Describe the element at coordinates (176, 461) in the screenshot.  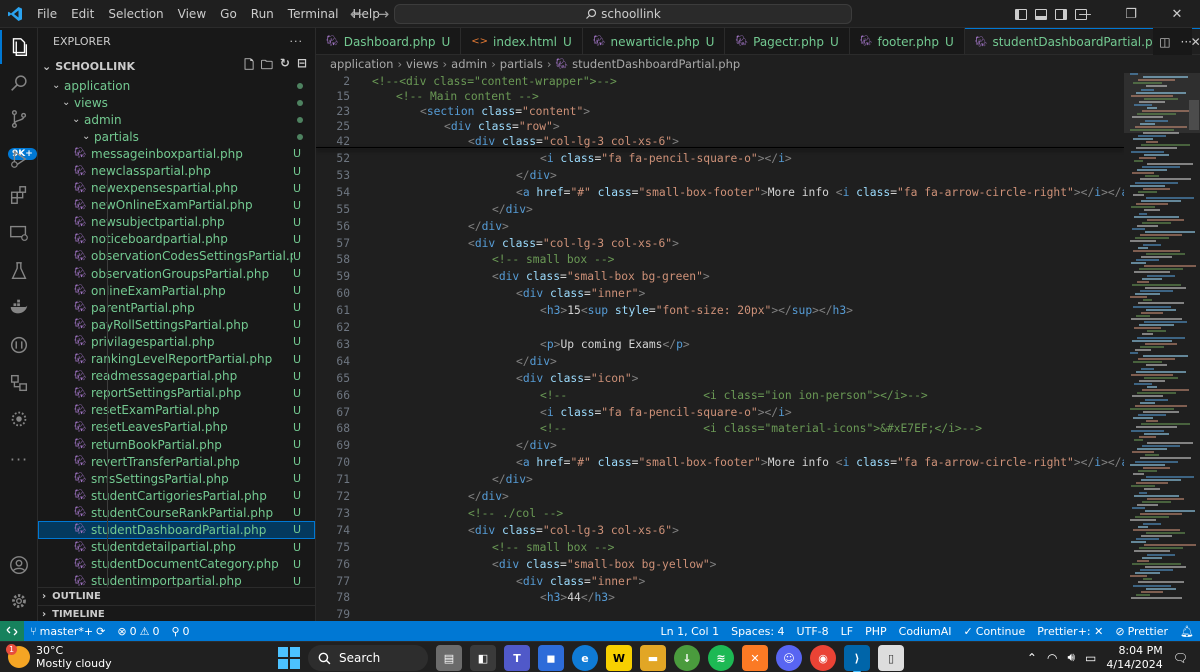
I see `file-item: 🐘︎ revertTransferPartial.php U` at that location.